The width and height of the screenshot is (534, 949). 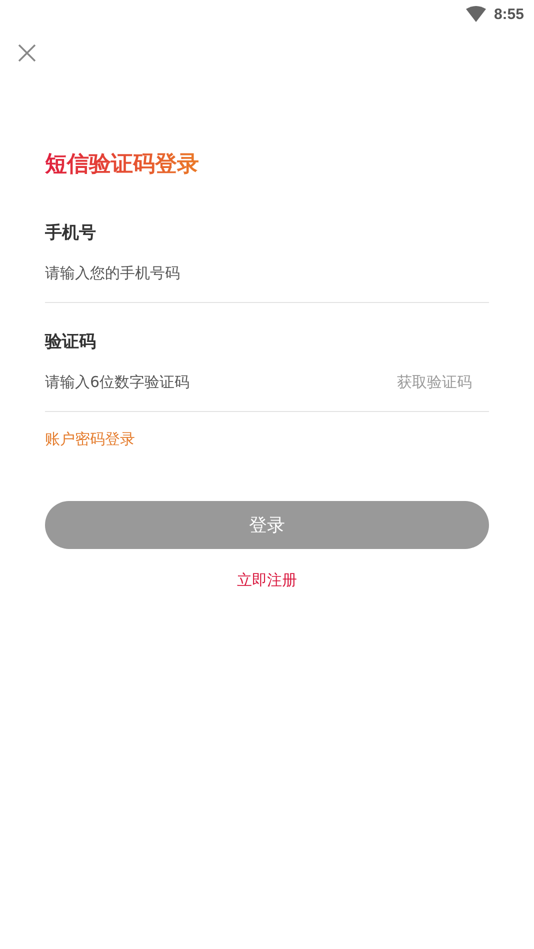 I want to click on close-button, so click(x=27, y=53).